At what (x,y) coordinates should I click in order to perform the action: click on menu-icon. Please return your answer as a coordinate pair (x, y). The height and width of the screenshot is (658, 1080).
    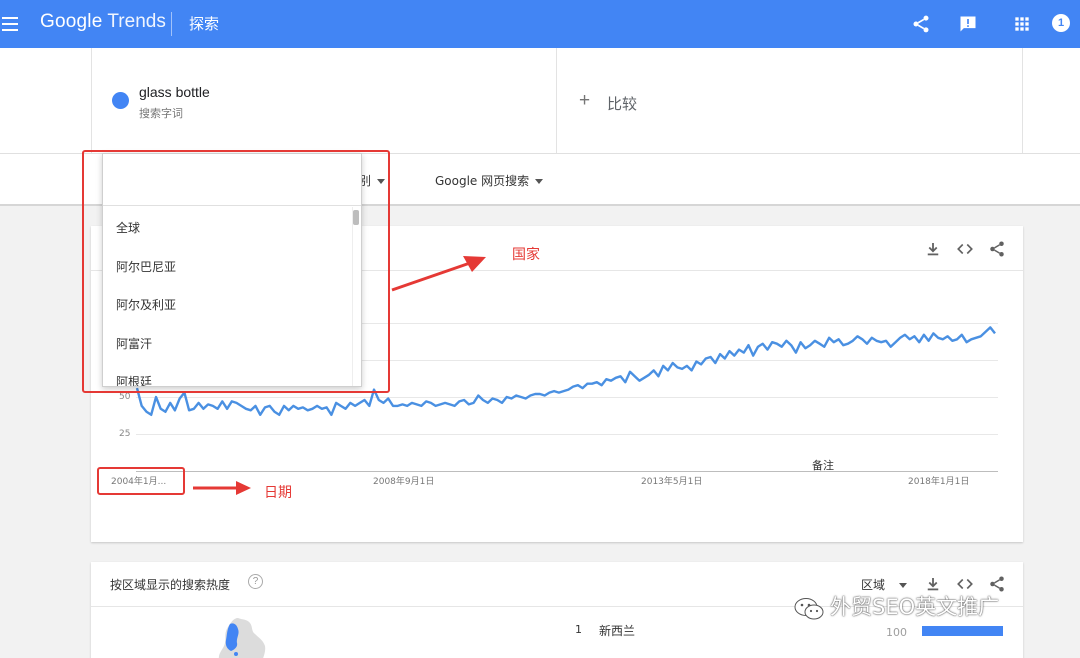
    Looking at the image, I should click on (10, 24).